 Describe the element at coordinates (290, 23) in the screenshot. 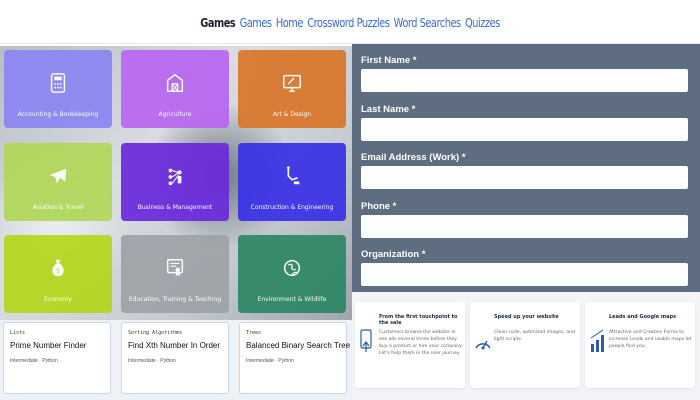

I see `nav-link-home: Home` at that location.